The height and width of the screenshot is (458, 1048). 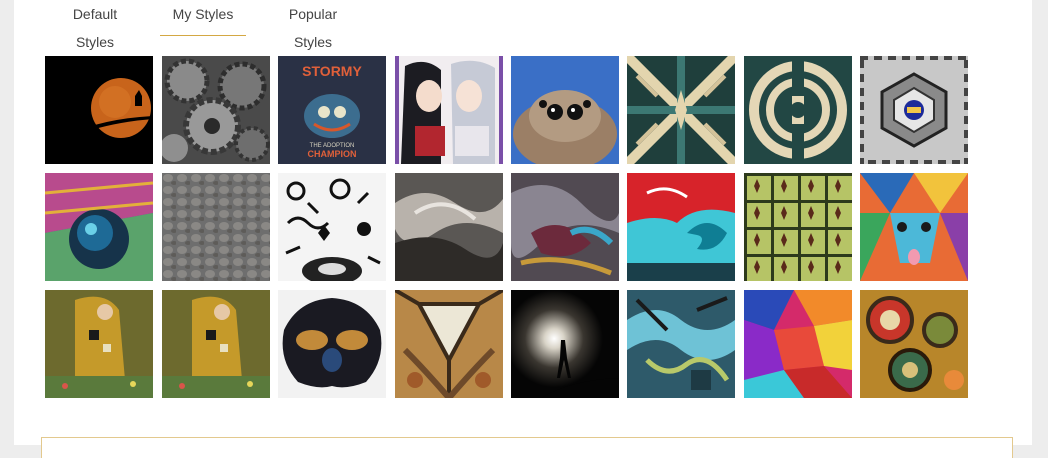 What do you see at coordinates (332, 110) in the screenshot?
I see `style-thumbnail-stormy: STORMY THE ADOPTION CHAMPION` at bounding box center [332, 110].